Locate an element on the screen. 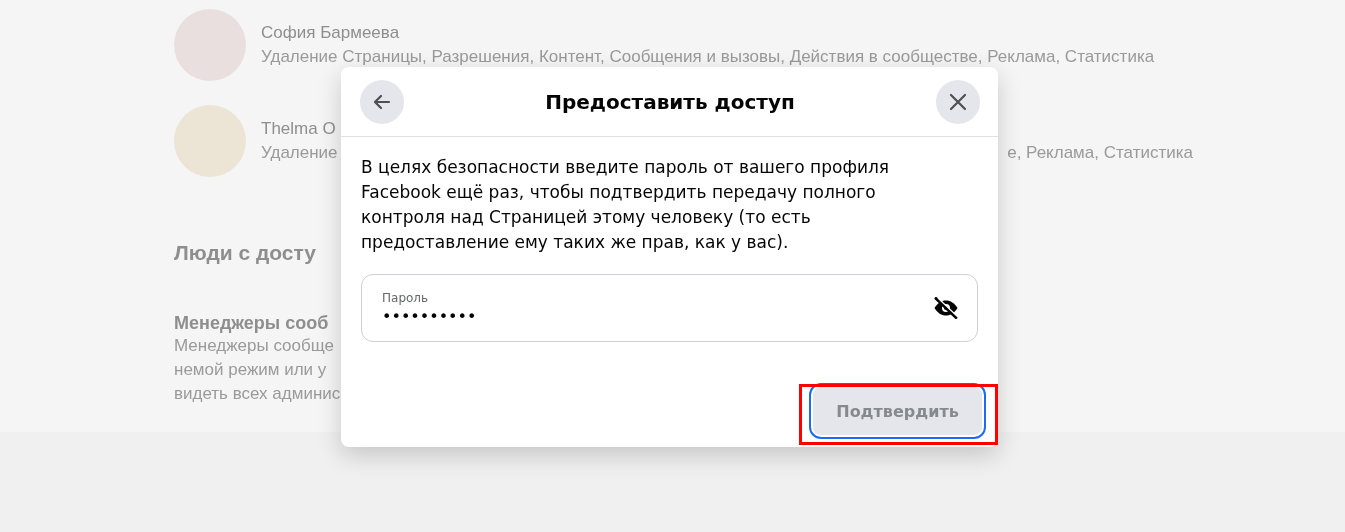  permissions-text: Удаление is located at coordinates (299, 153).